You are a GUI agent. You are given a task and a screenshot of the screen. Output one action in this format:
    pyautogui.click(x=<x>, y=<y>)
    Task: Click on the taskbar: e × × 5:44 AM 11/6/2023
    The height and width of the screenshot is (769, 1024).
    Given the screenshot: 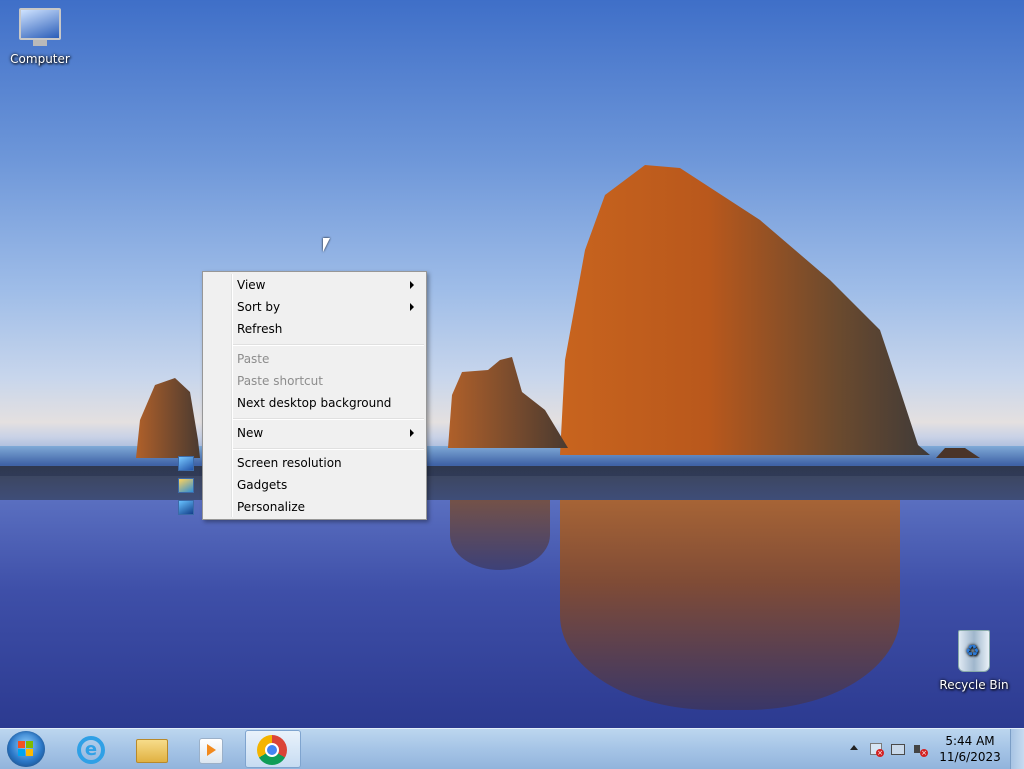 What is the action you would take?
    pyautogui.click(x=512, y=748)
    